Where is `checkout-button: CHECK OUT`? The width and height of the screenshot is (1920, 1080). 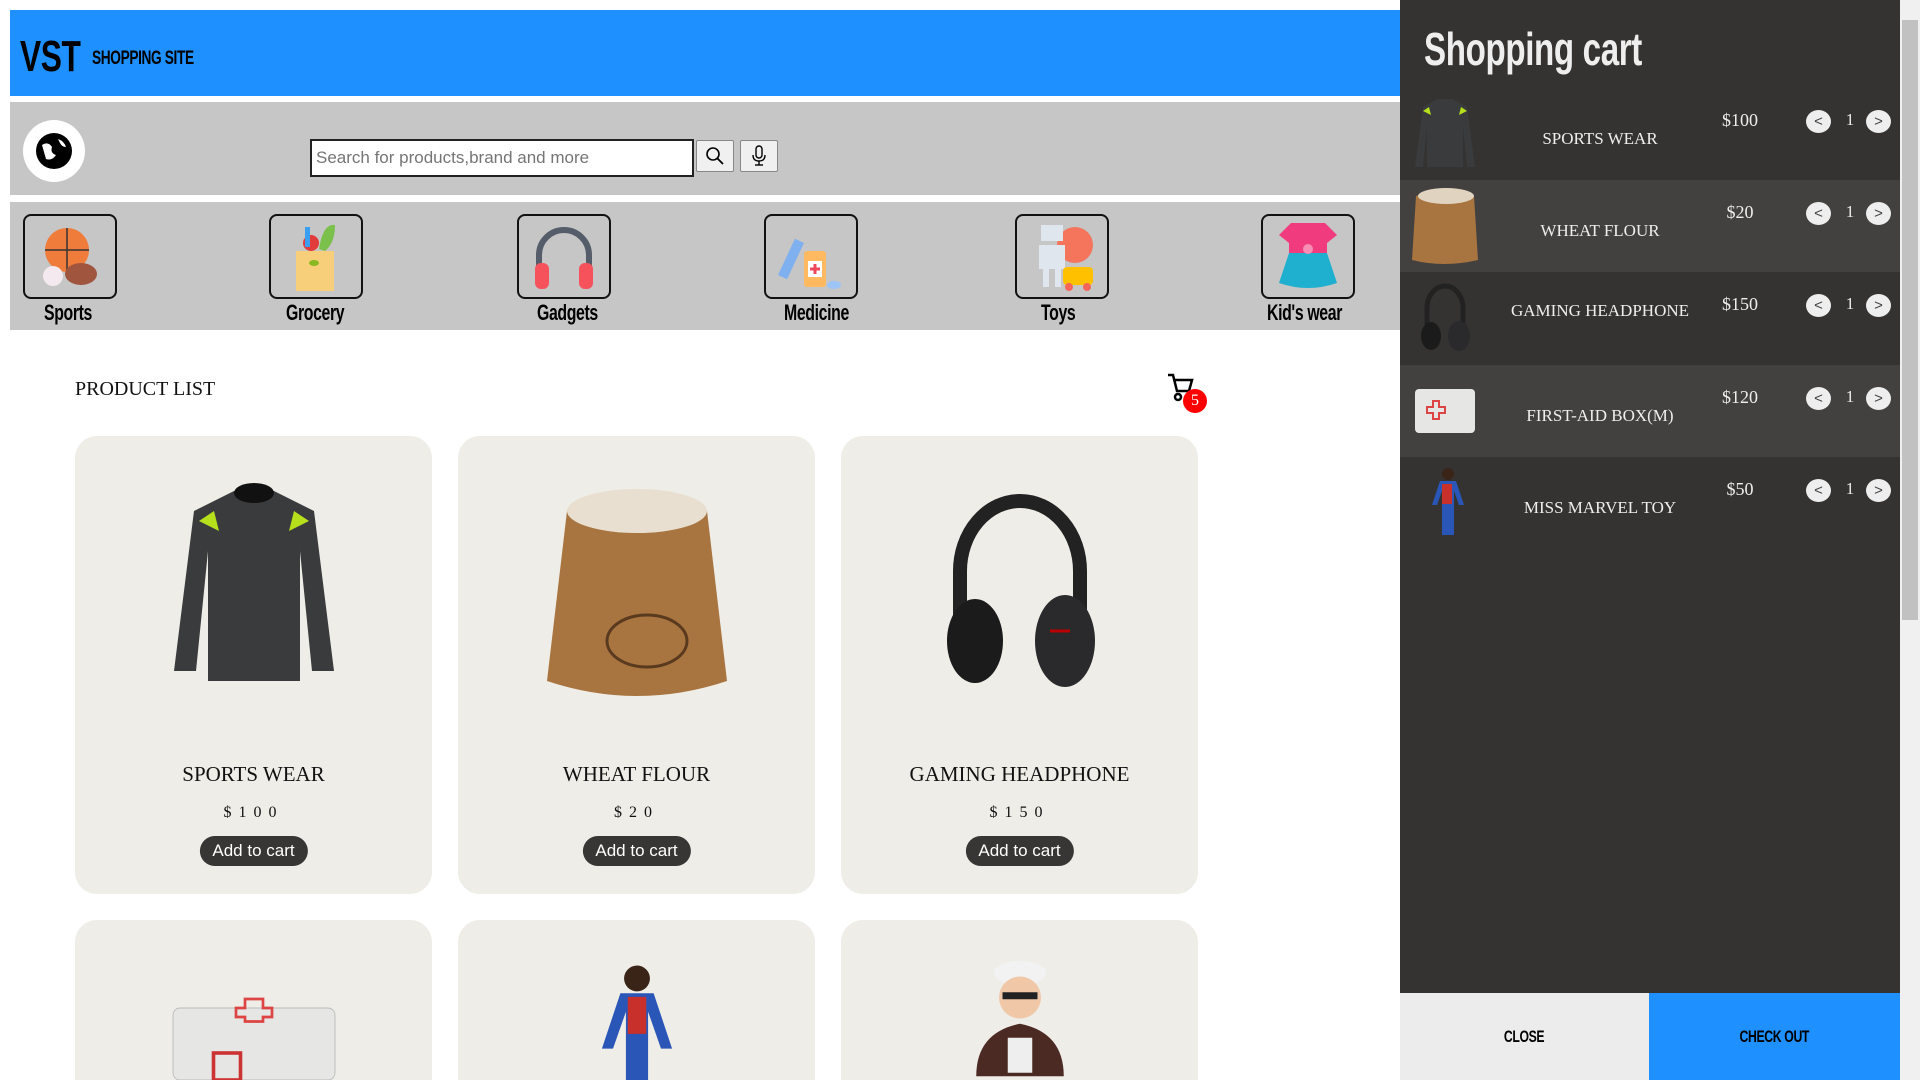 checkout-button: CHECK OUT is located at coordinates (1774, 1036).